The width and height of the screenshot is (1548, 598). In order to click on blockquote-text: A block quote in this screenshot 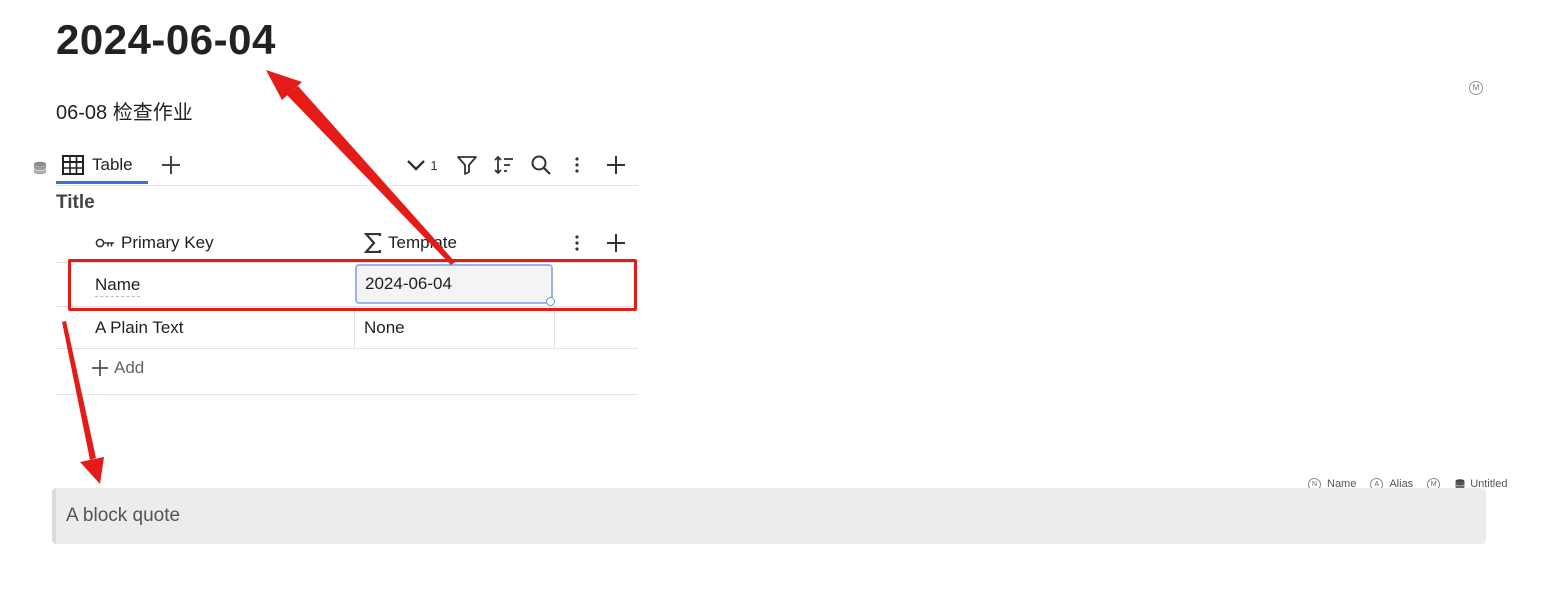, I will do `click(123, 515)`.